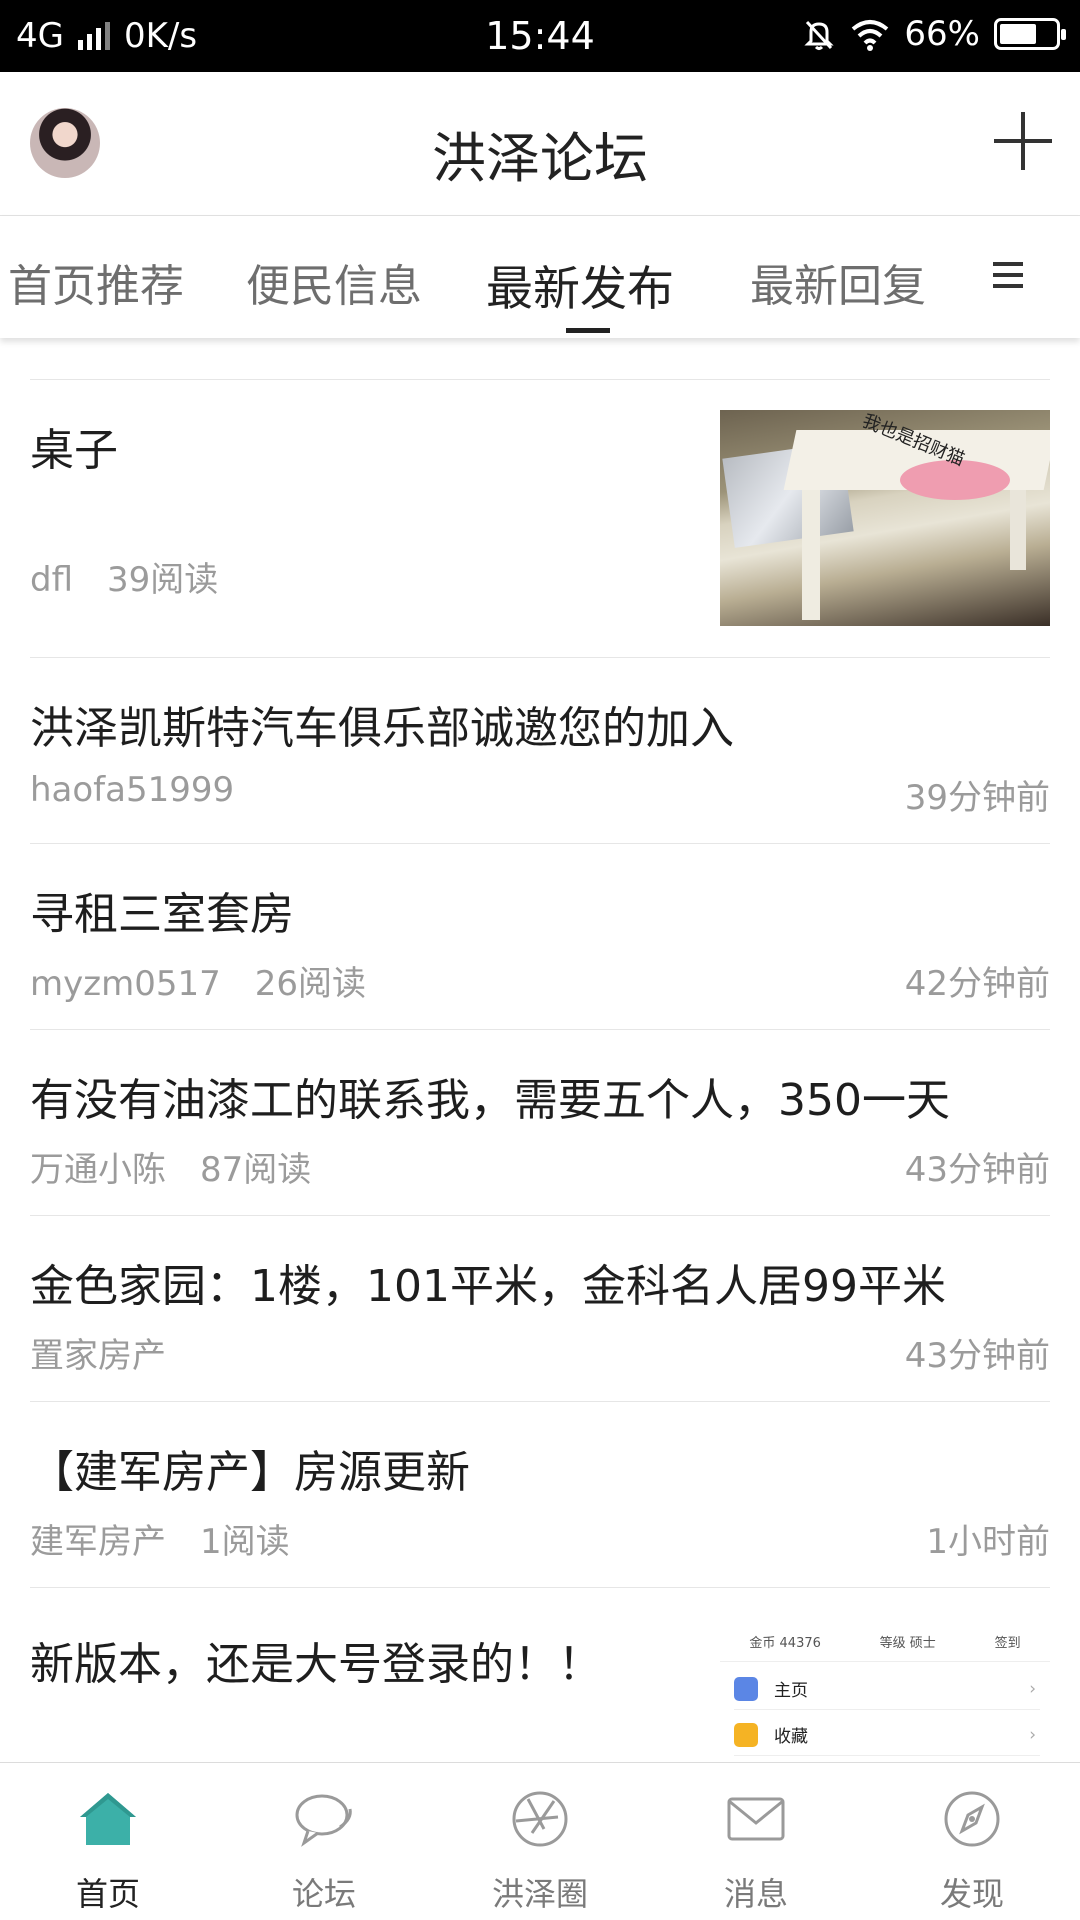 Image resolution: width=1080 pixels, height=1920 pixels. Describe the element at coordinates (755, 1894) in the screenshot. I see `nav-label: 消息` at that location.